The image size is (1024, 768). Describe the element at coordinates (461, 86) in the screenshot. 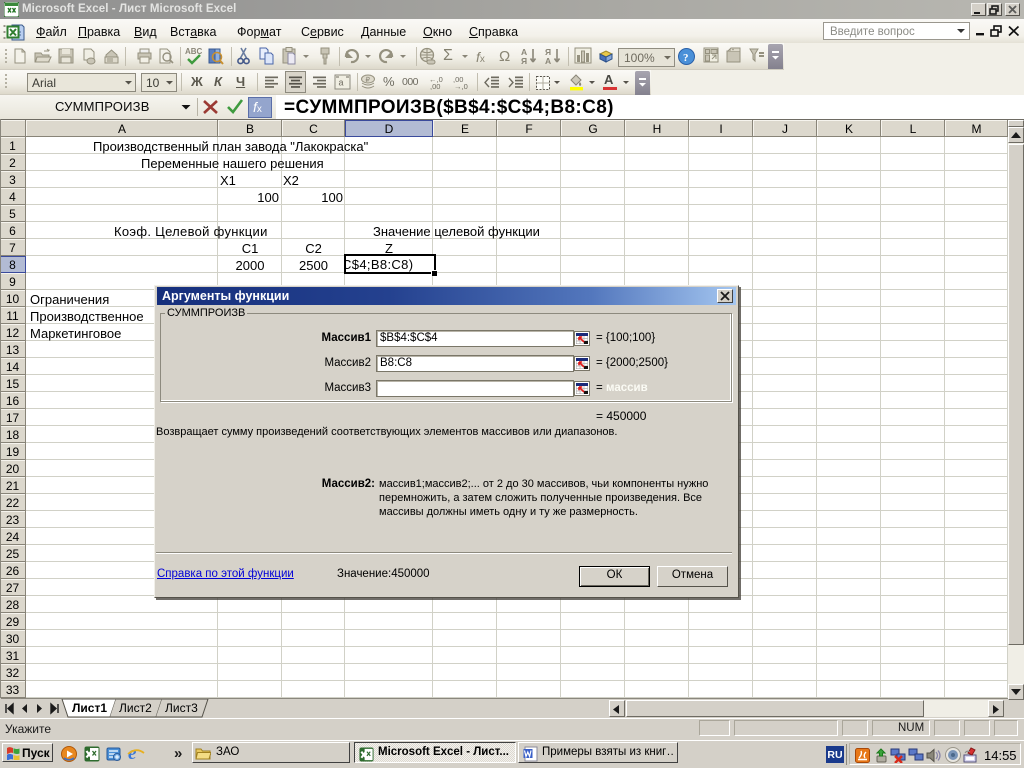

I see `svg-text: →,0` at that location.